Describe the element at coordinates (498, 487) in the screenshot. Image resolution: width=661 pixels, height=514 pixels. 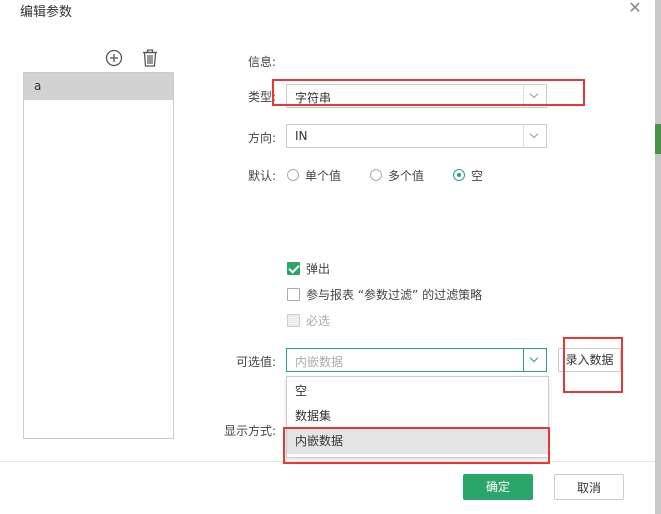
I see `ok-button: 确定` at that location.